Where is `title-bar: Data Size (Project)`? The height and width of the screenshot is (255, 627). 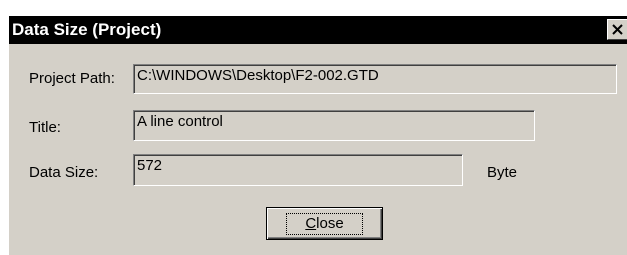 title-bar: Data Size (Project) is located at coordinates (318, 30).